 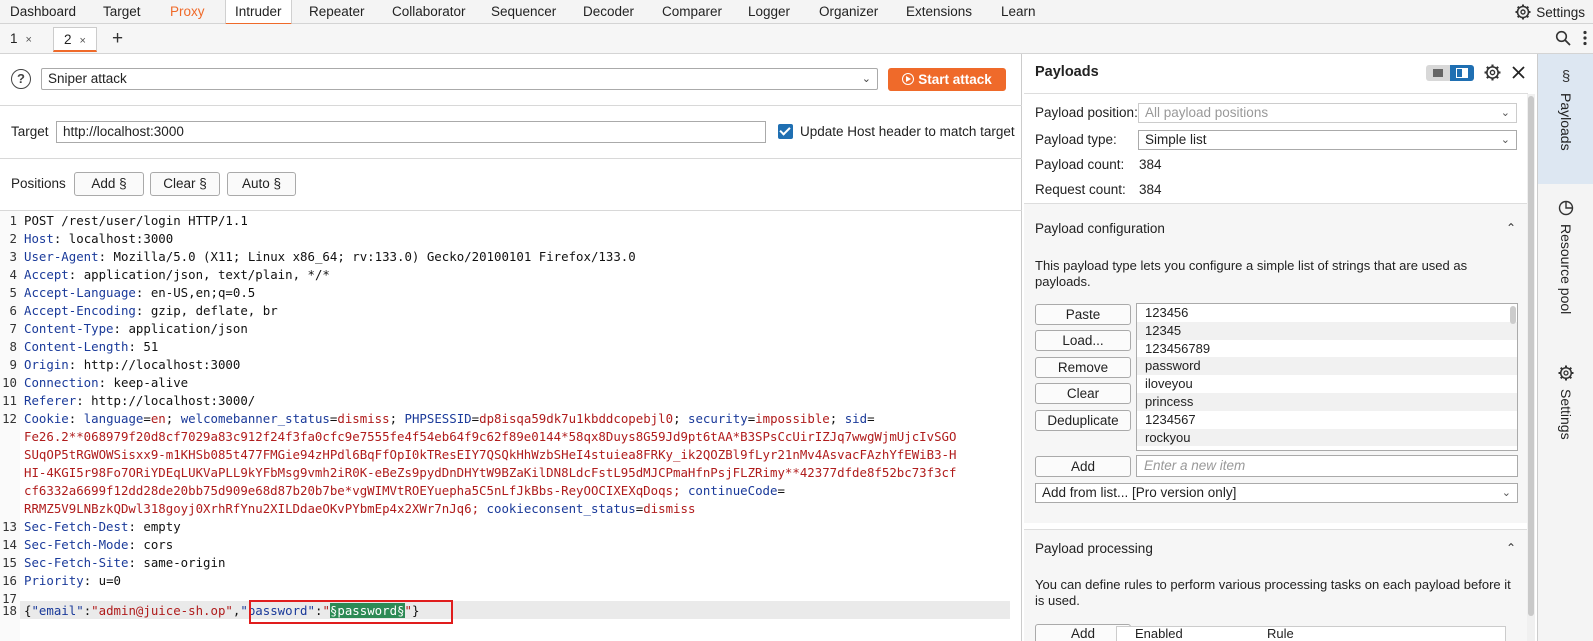 What do you see at coordinates (1327, 140) in the screenshot?
I see `payload-type-select: Simple list ⌄` at bounding box center [1327, 140].